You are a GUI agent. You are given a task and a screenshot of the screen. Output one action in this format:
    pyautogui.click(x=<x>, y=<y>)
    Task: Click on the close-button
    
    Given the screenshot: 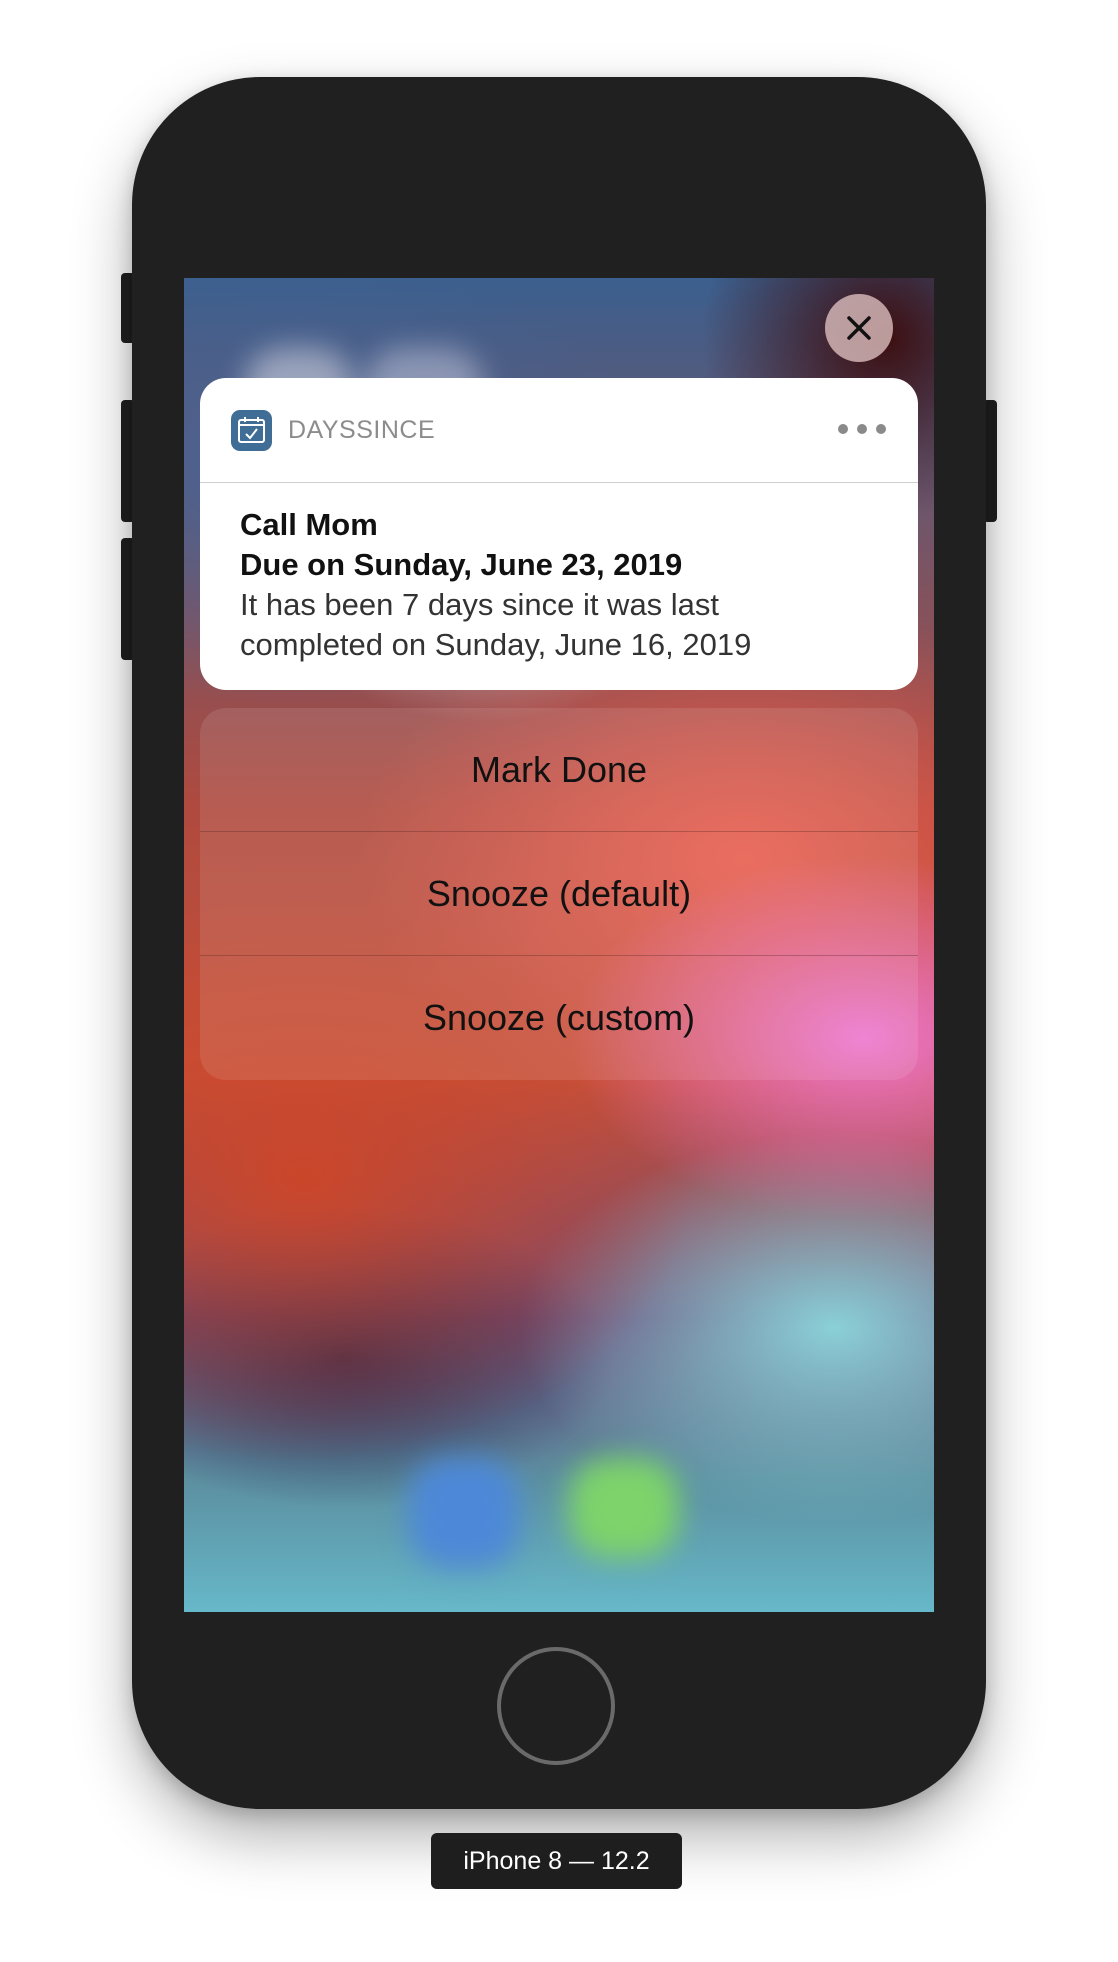 What is the action you would take?
    pyautogui.click(x=859, y=328)
    